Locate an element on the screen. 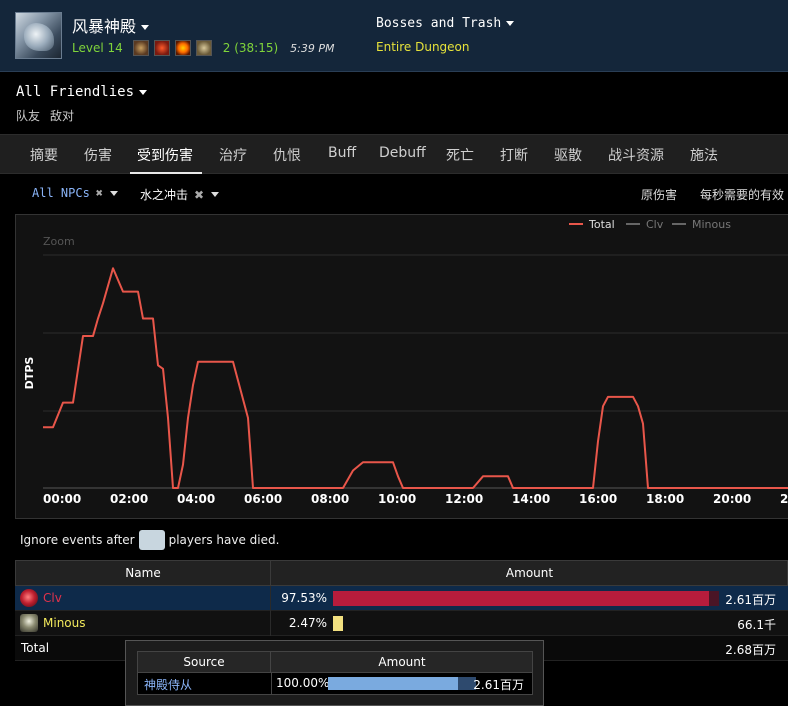  npc-filter: All NPCs ✖ is located at coordinates (75, 193).